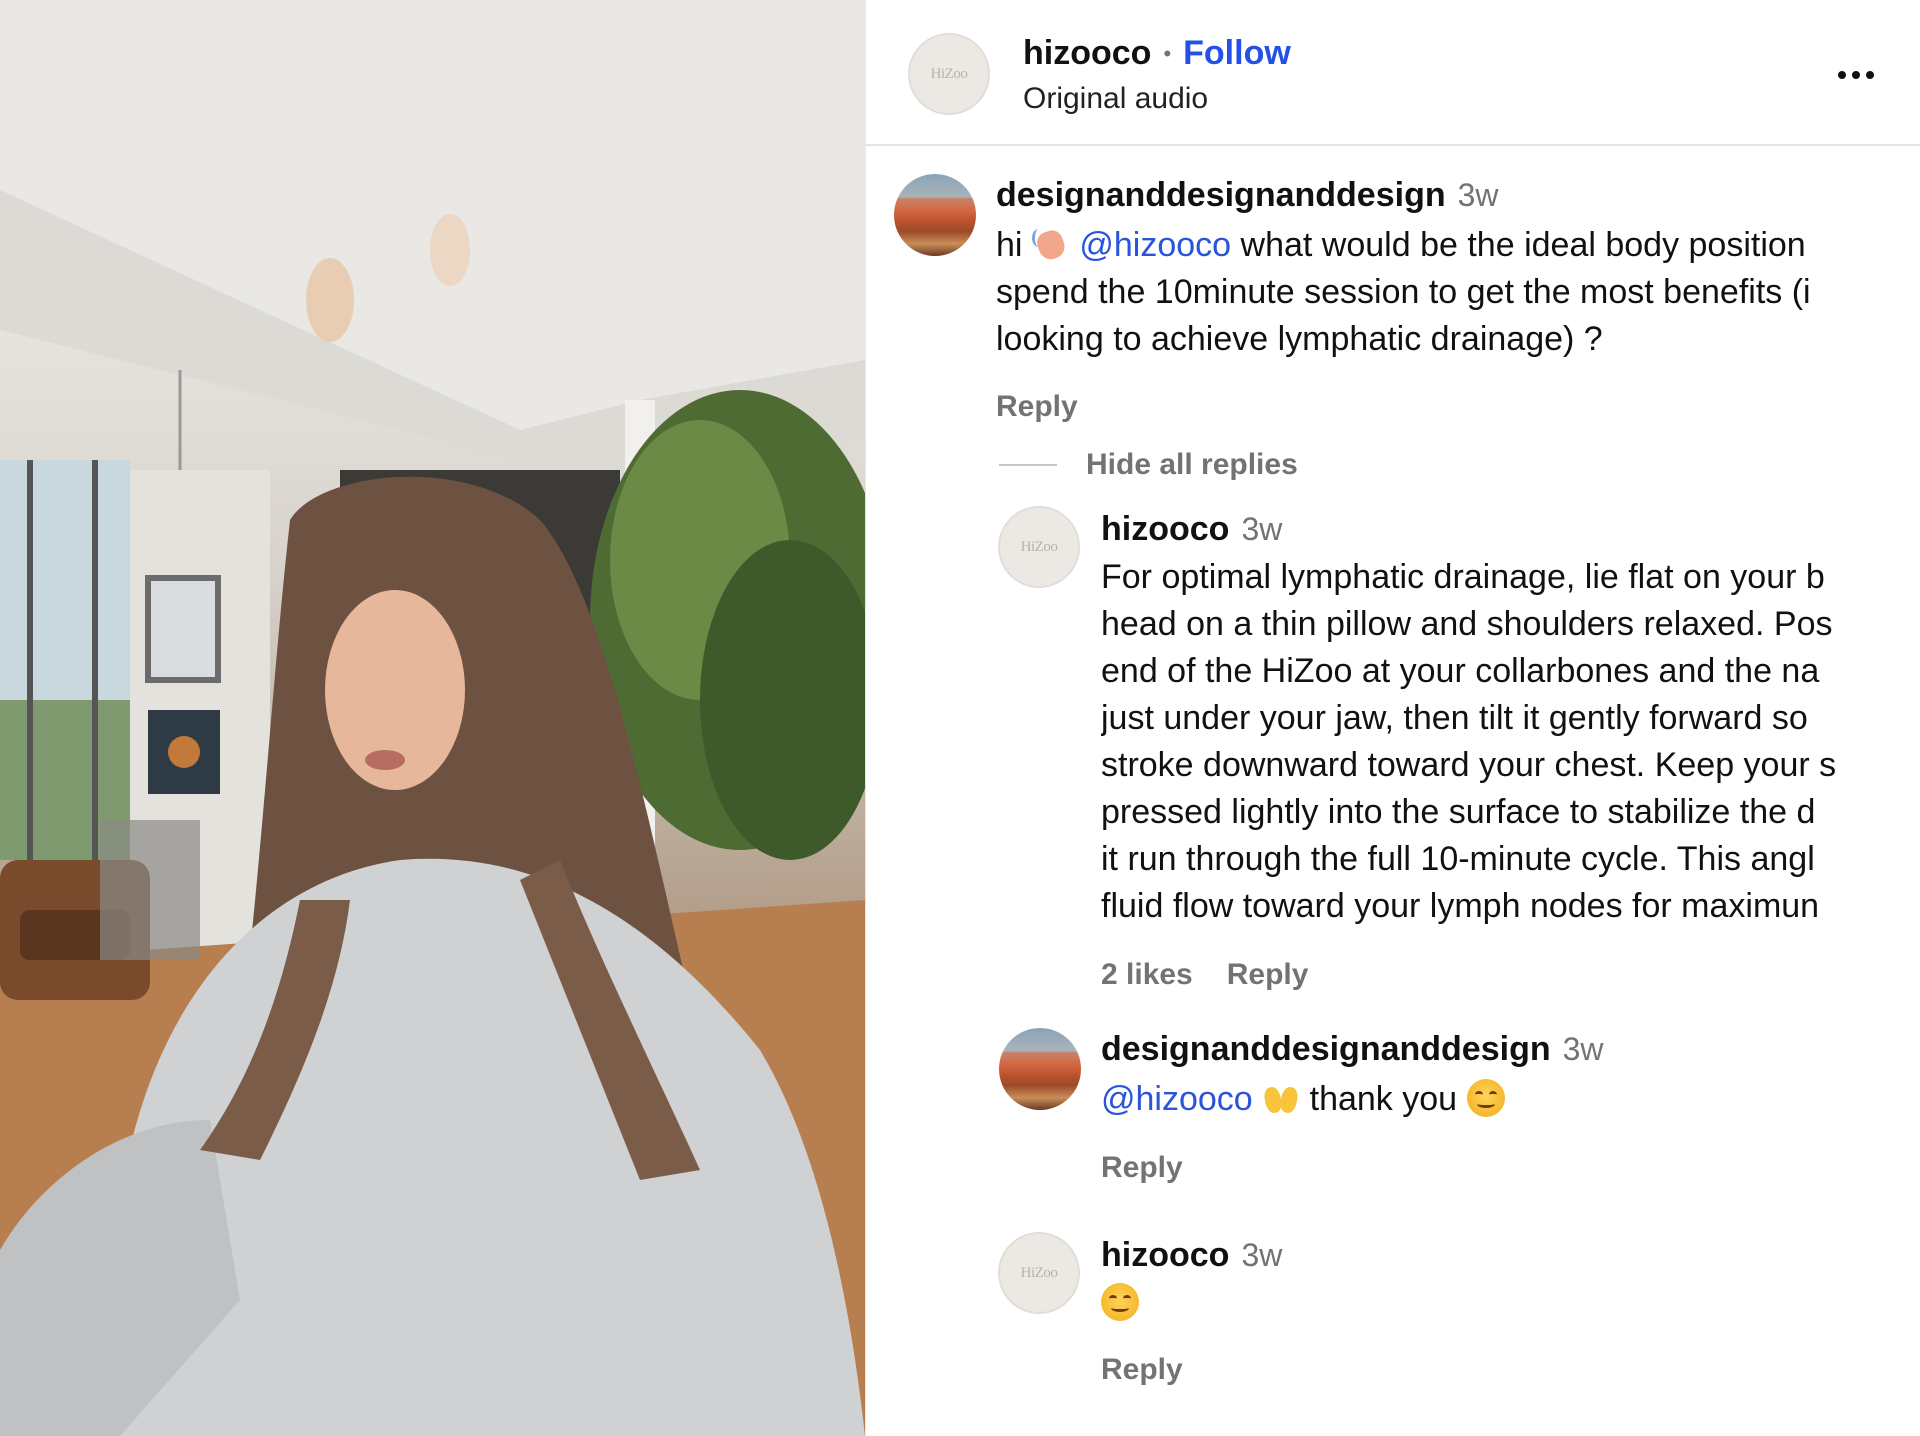 The height and width of the screenshot is (1436, 1920). What do you see at coordinates (1050, 244) in the screenshot?
I see `waving-hand-emoji` at bounding box center [1050, 244].